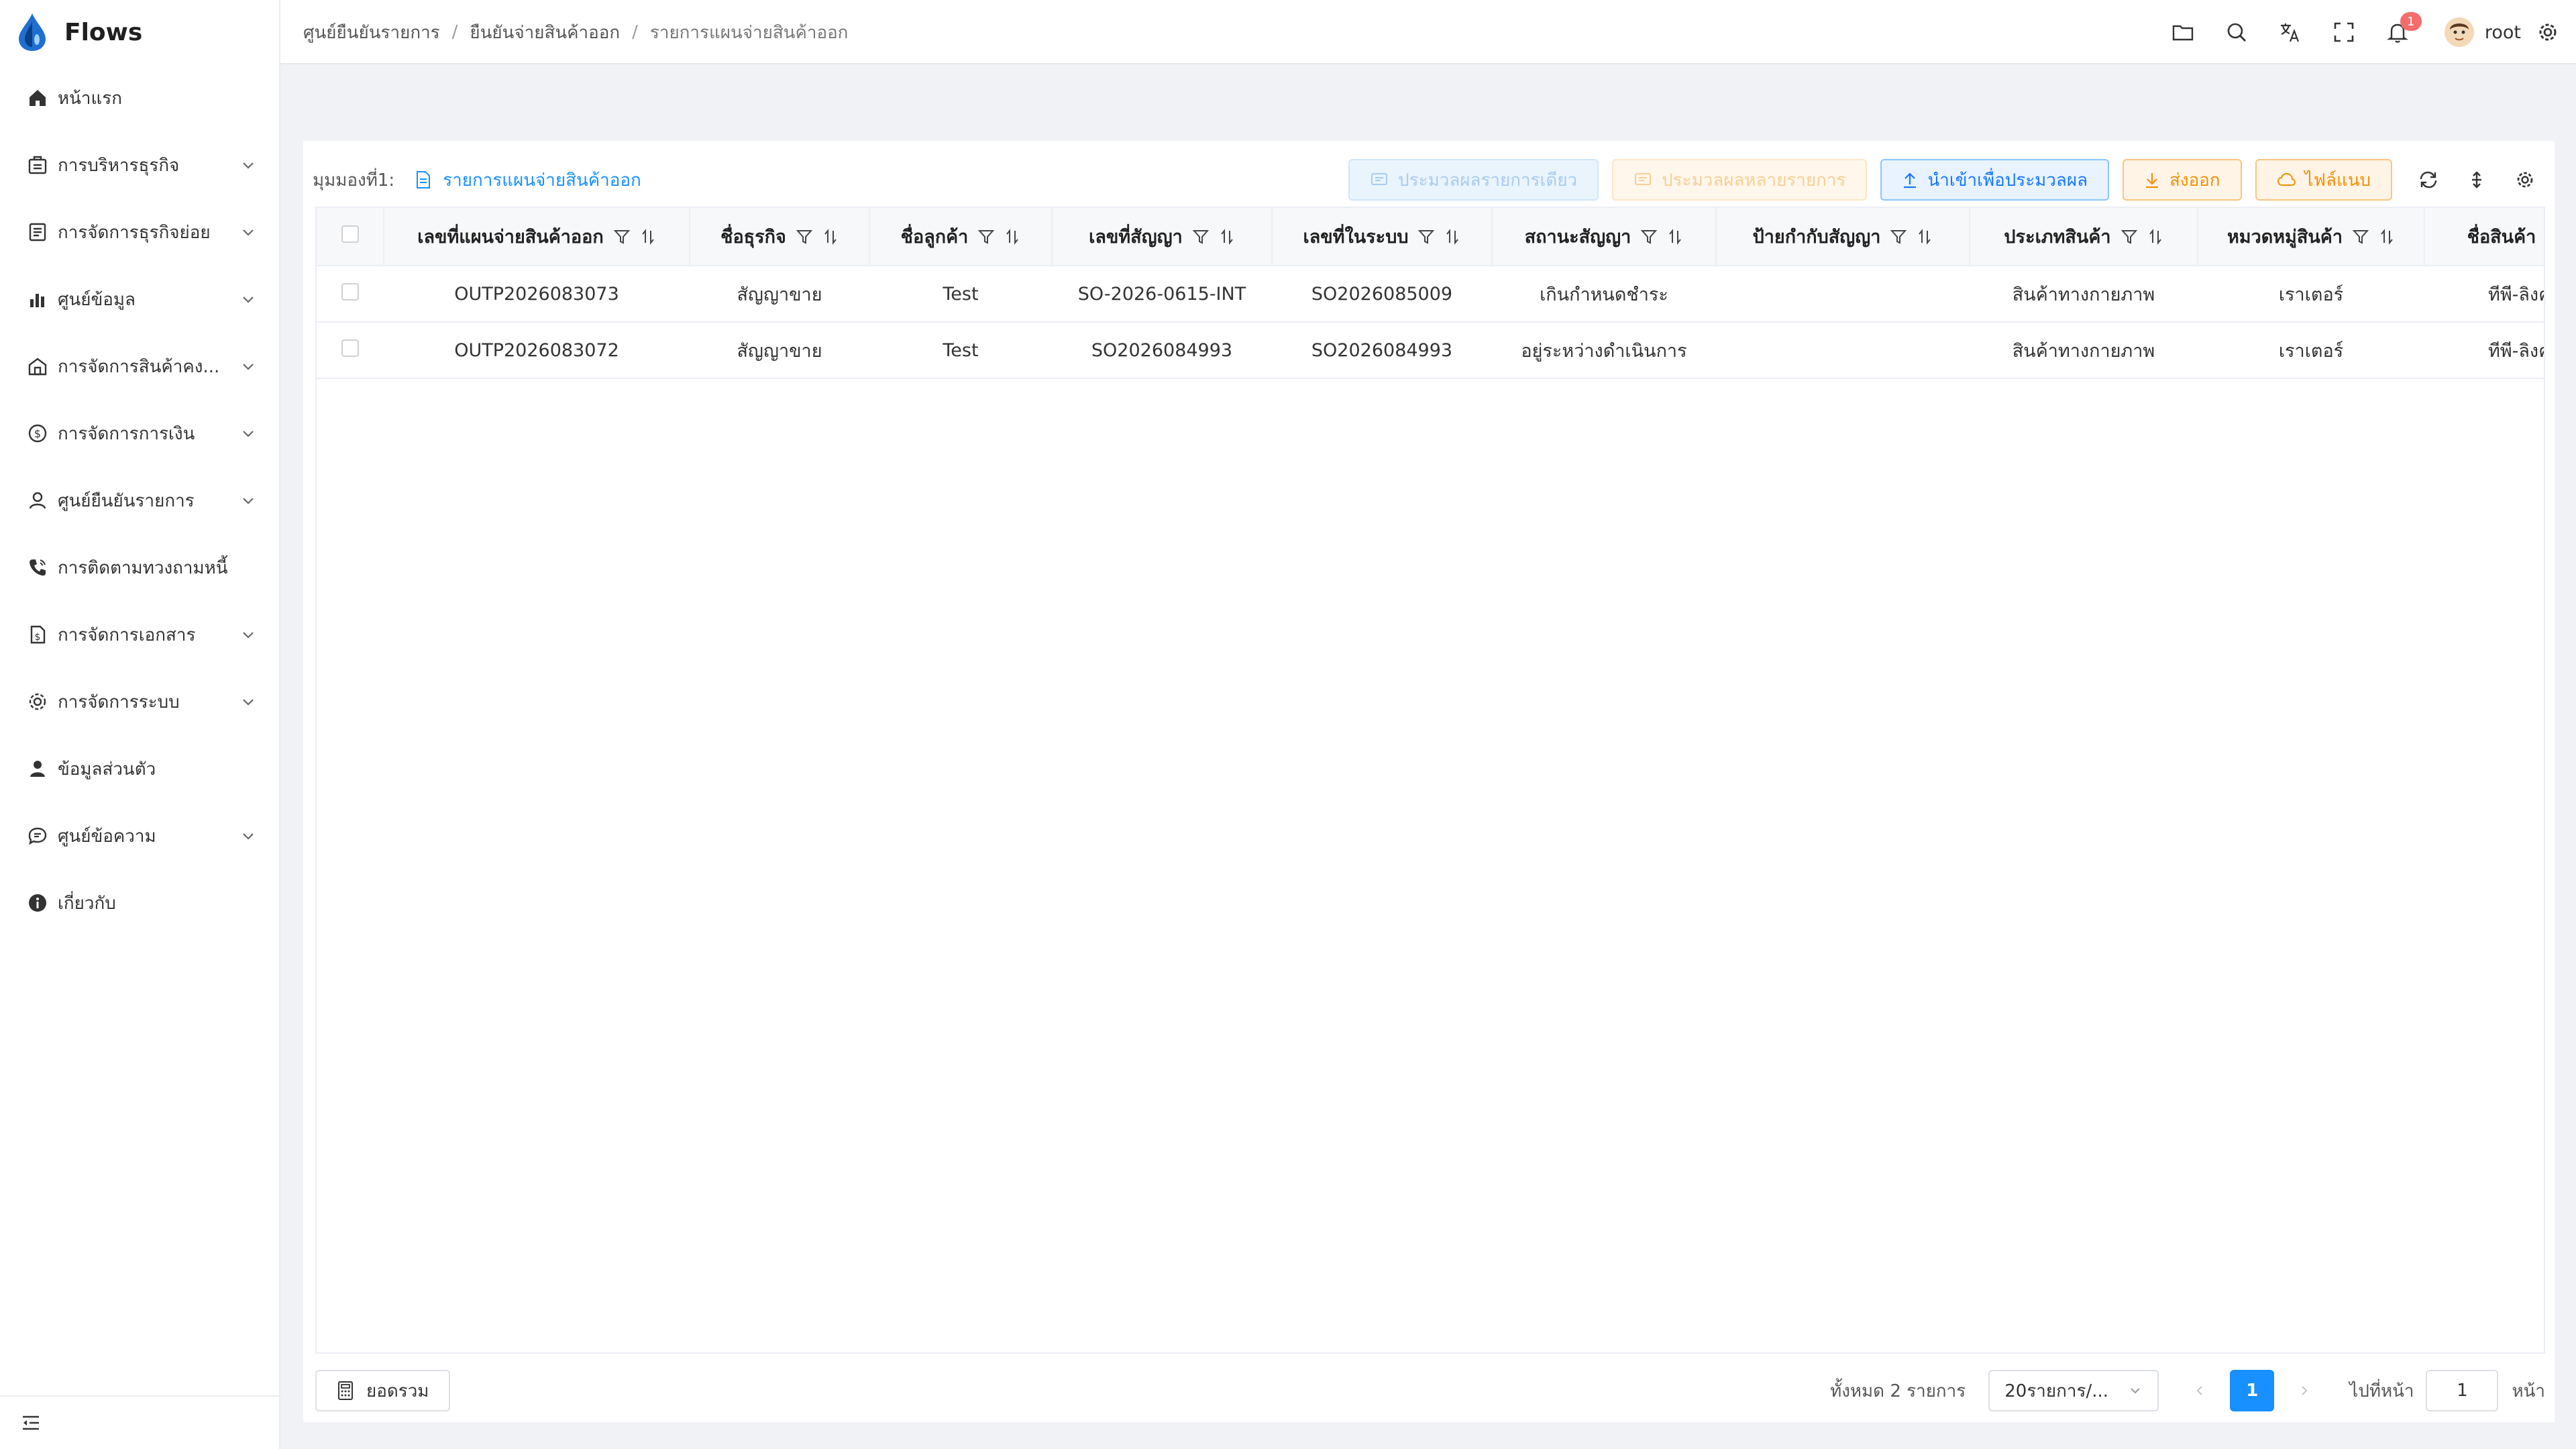 This screenshot has width=2576, height=1449. What do you see at coordinates (1994, 180) in the screenshot?
I see `import-process-button: นำเข้าเพื่อประมวลผล` at bounding box center [1994, 180].